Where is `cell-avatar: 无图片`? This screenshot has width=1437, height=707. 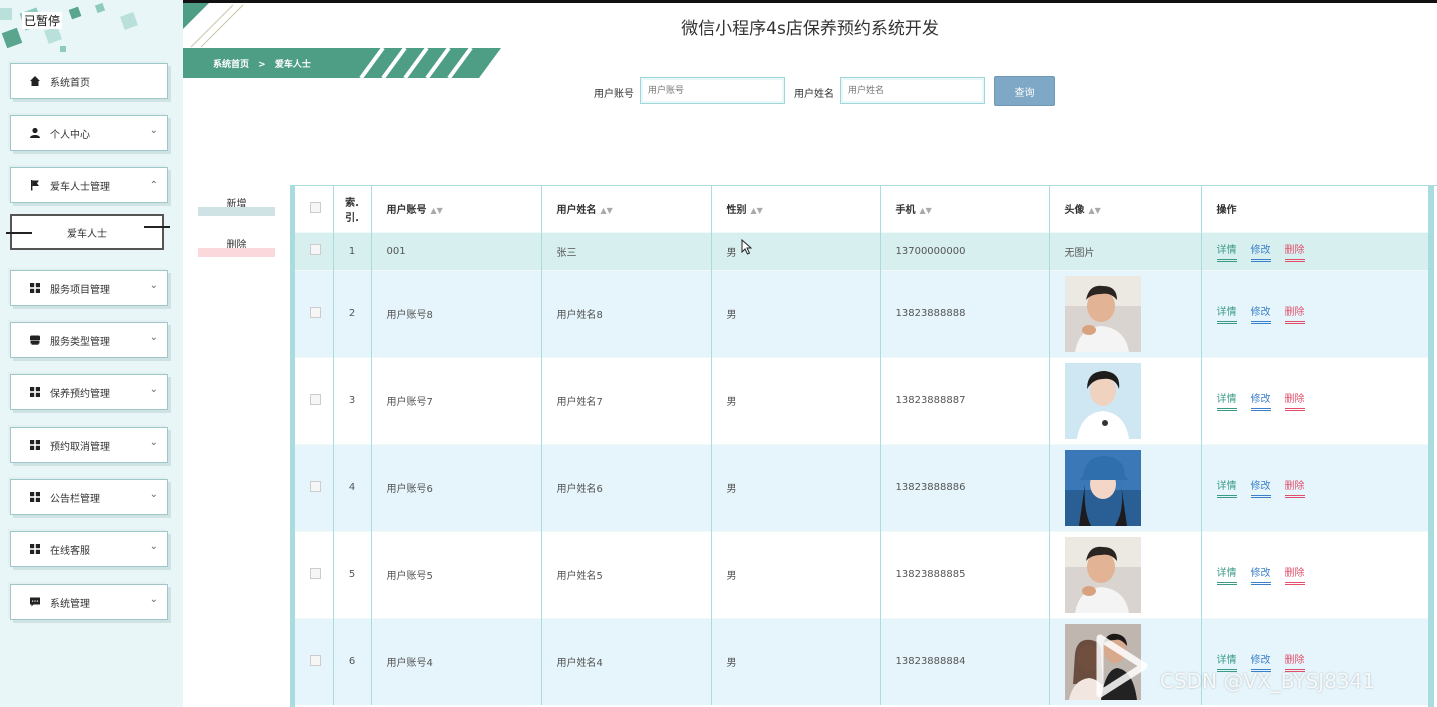
cell-avatar: 无图片 is located at coordinates (1125, 250).